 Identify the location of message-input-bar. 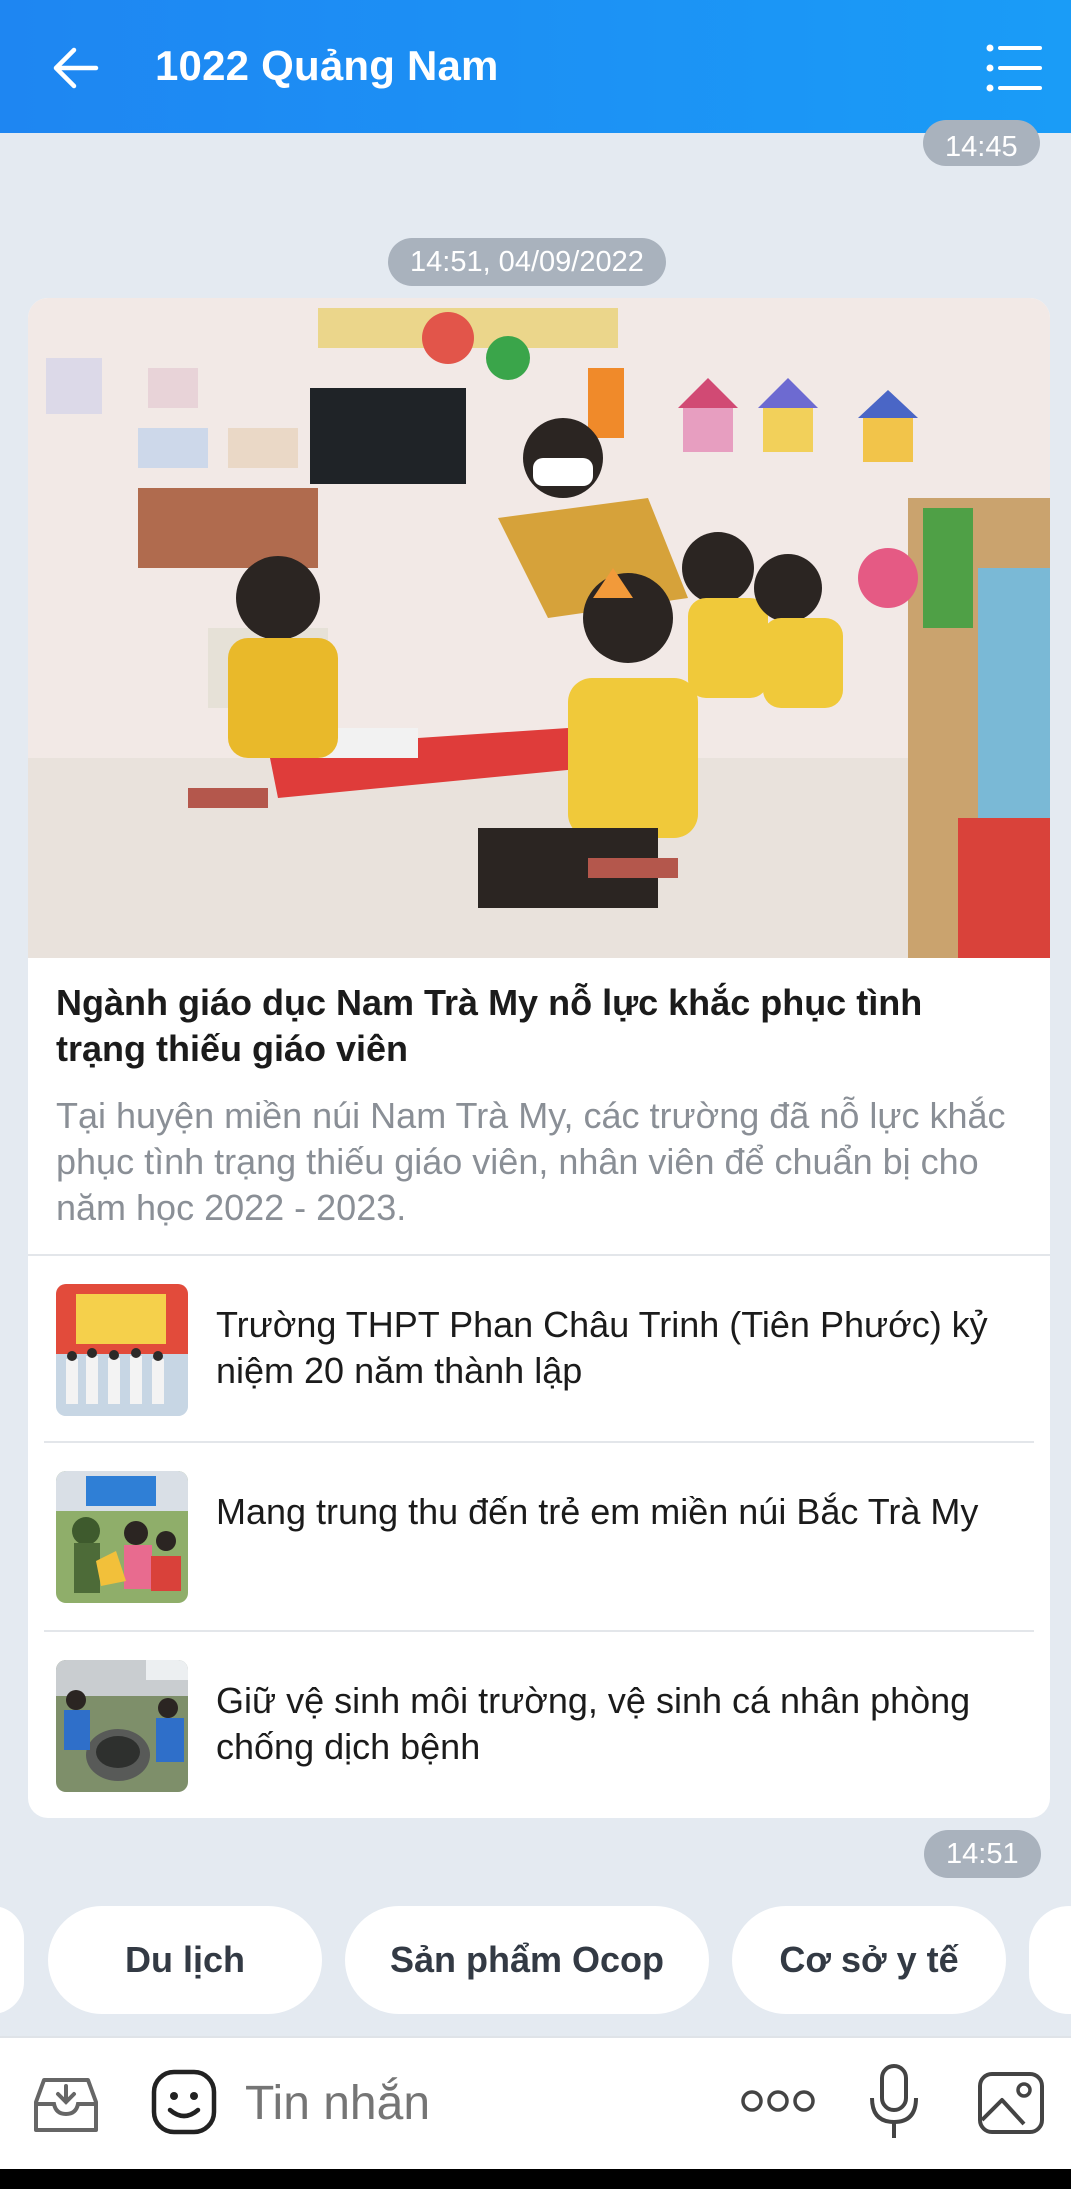
(535, 2103).